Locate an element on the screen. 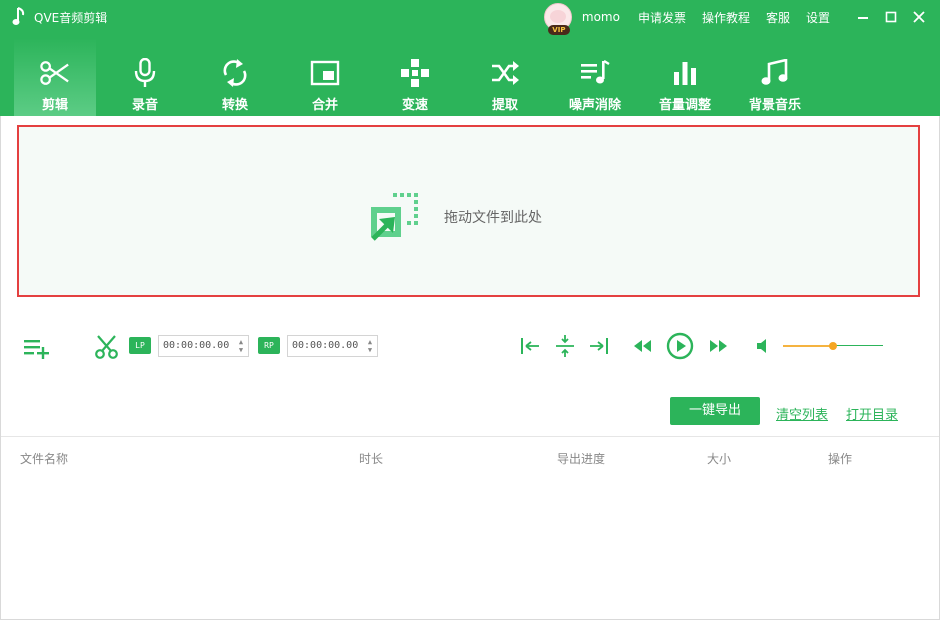  set-start-icon is located at coordinates (530, 346).